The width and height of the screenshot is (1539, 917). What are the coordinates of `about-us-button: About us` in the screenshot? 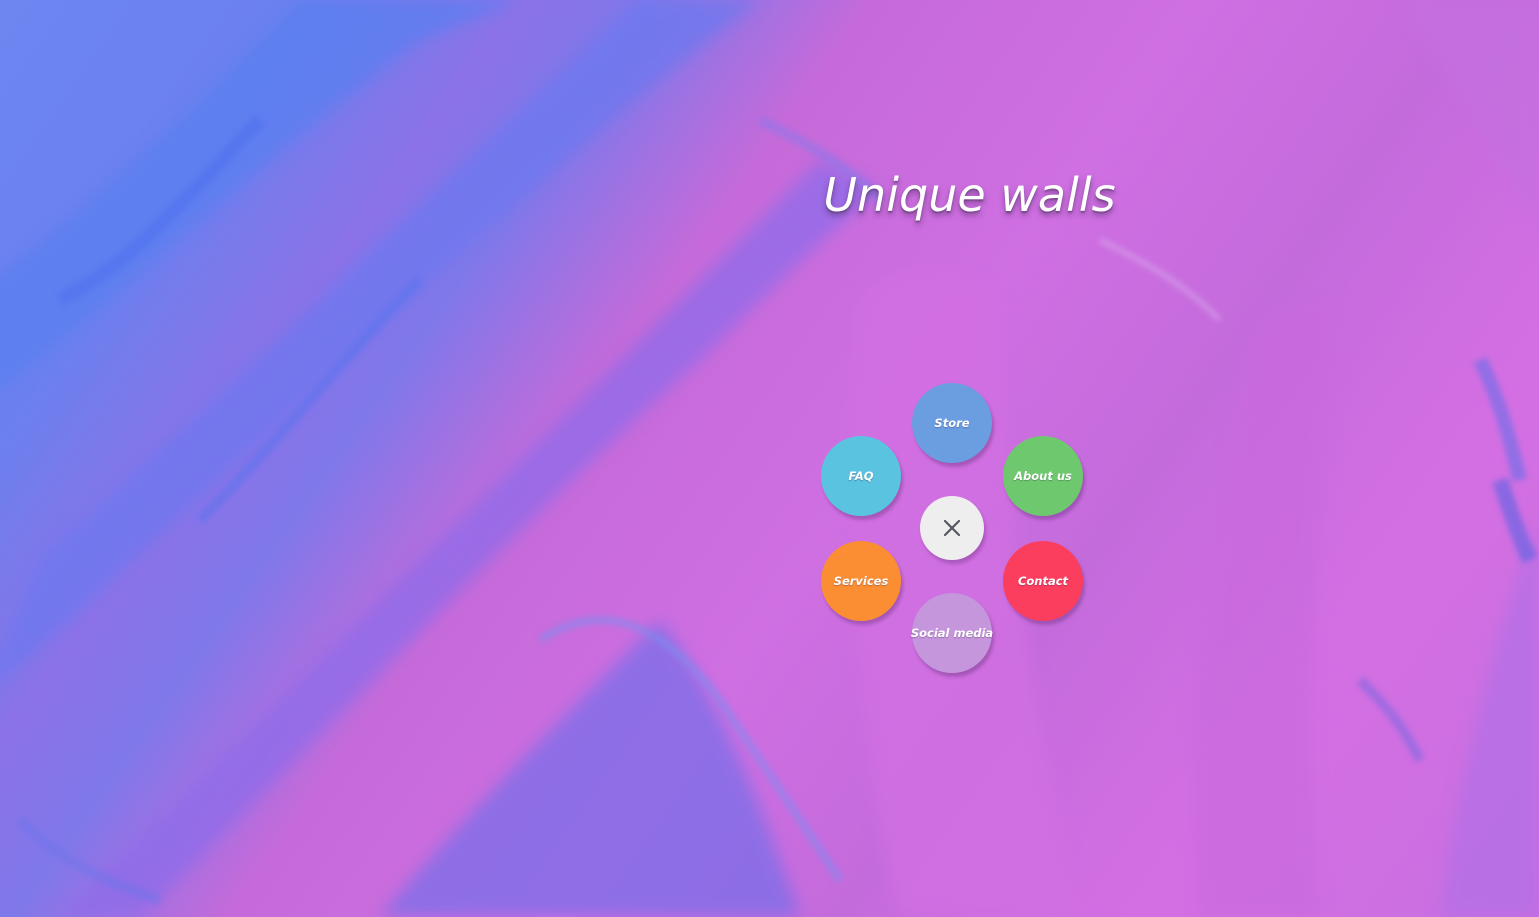 It's located at (1043, 476).